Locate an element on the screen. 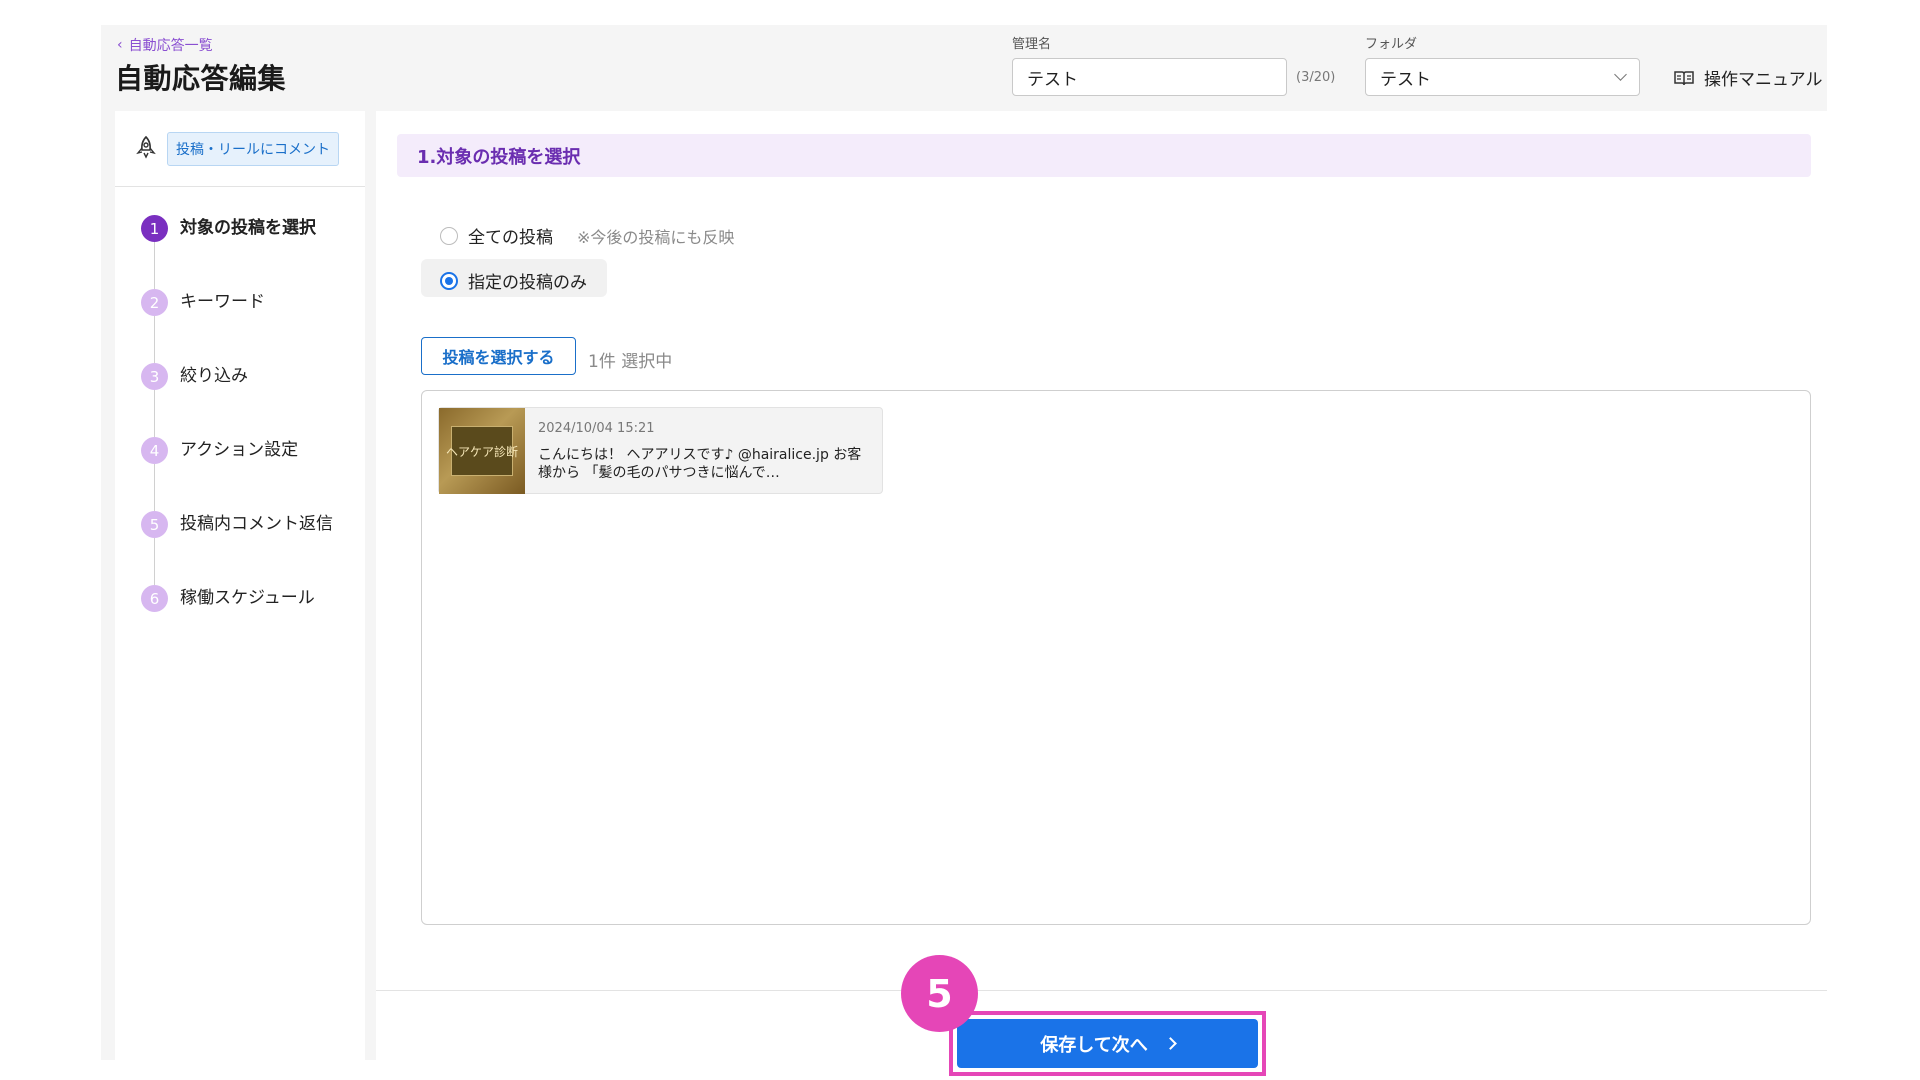  name-field-label: 管理名 is located at coordinates (1032, 44).